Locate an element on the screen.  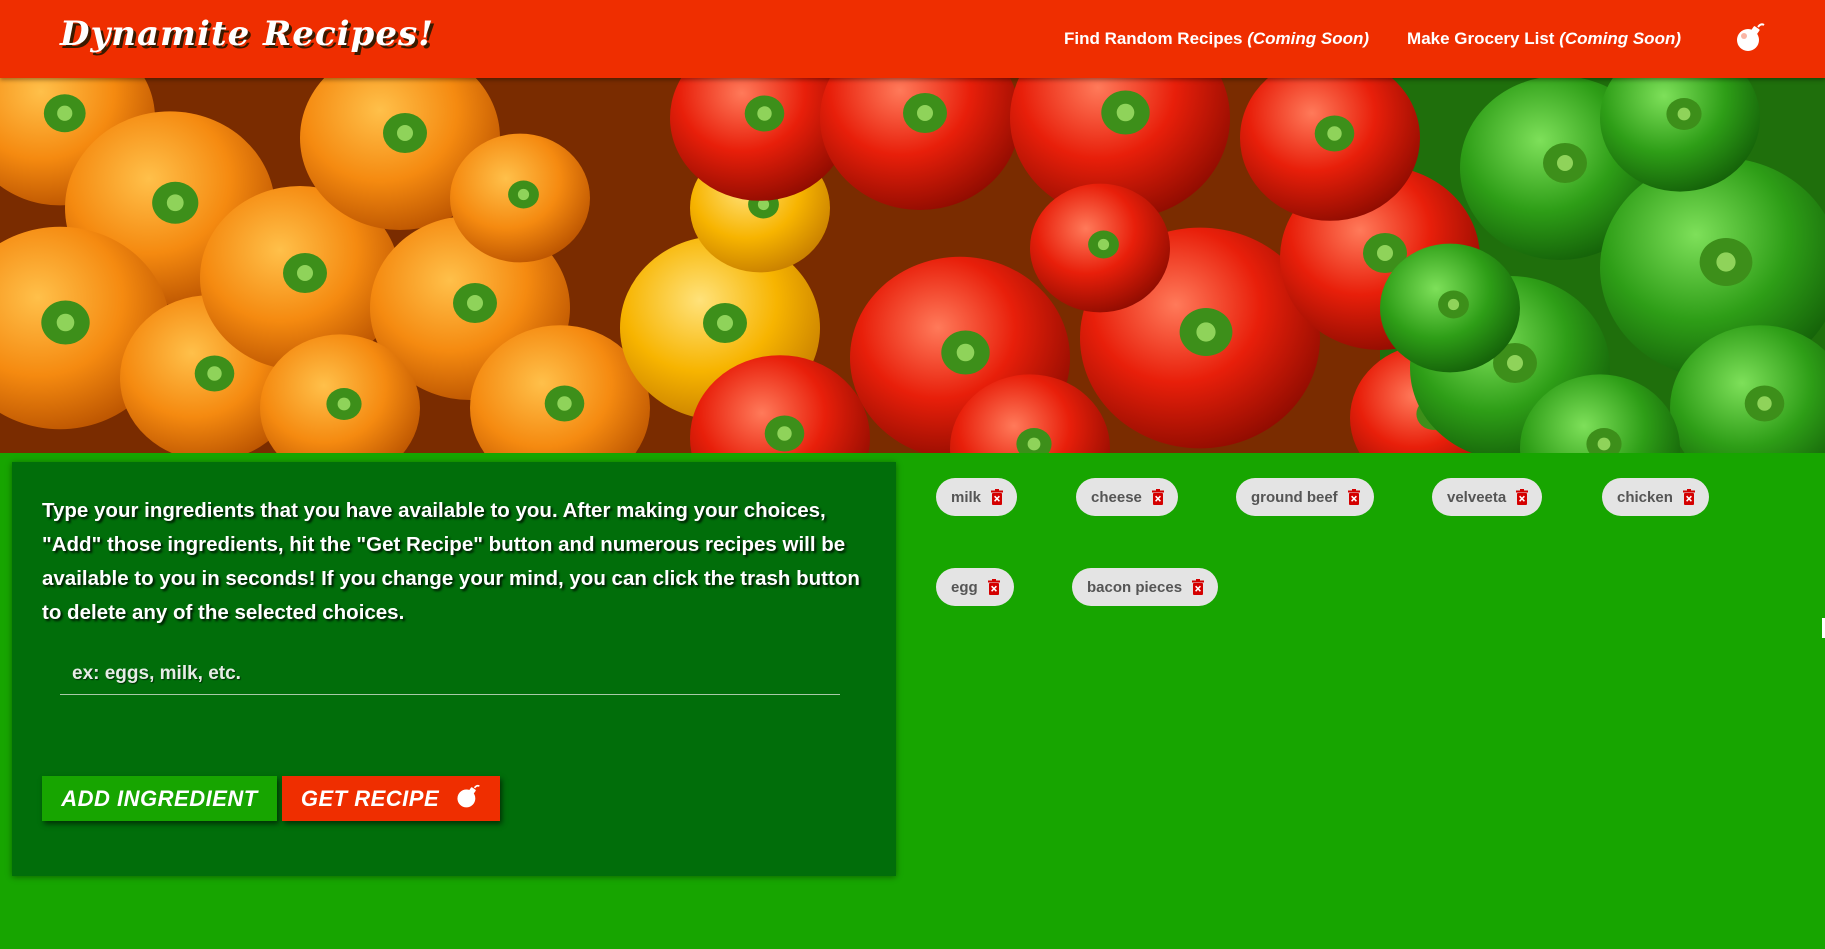
ingredient-chip-label: ground beef is located at coordinates (1294, 497).